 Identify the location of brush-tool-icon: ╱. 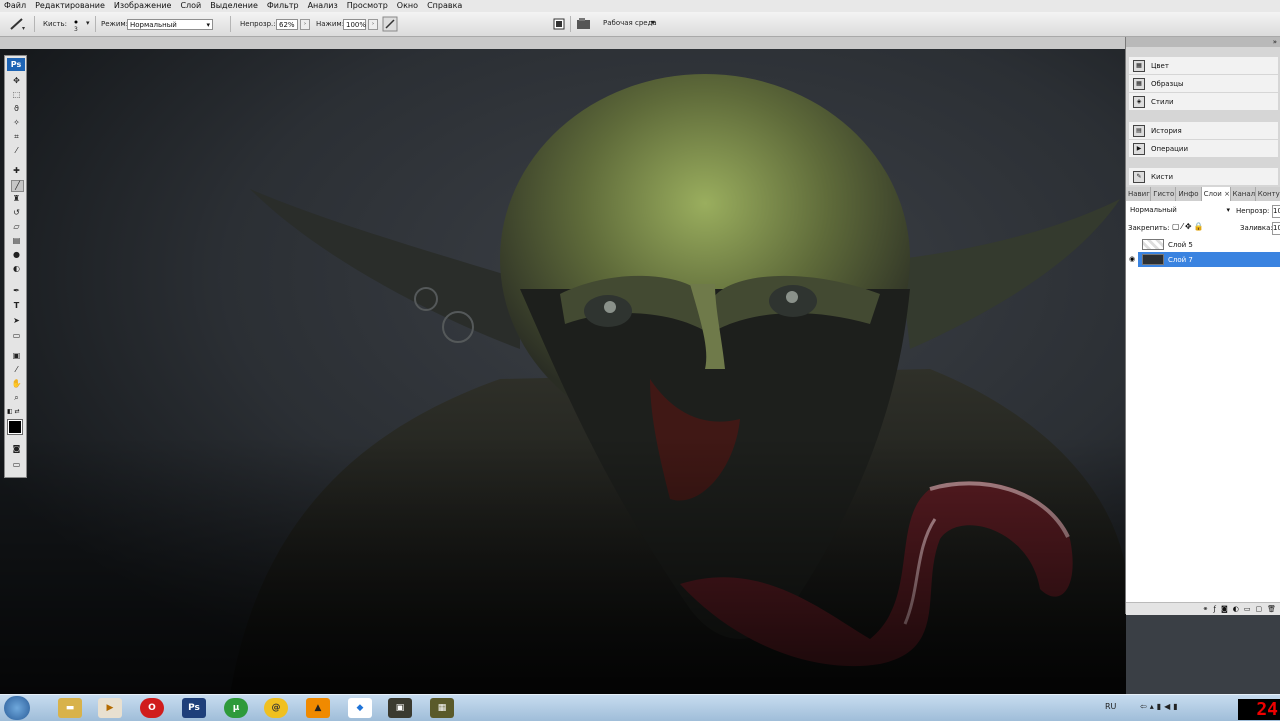
(17, 186).